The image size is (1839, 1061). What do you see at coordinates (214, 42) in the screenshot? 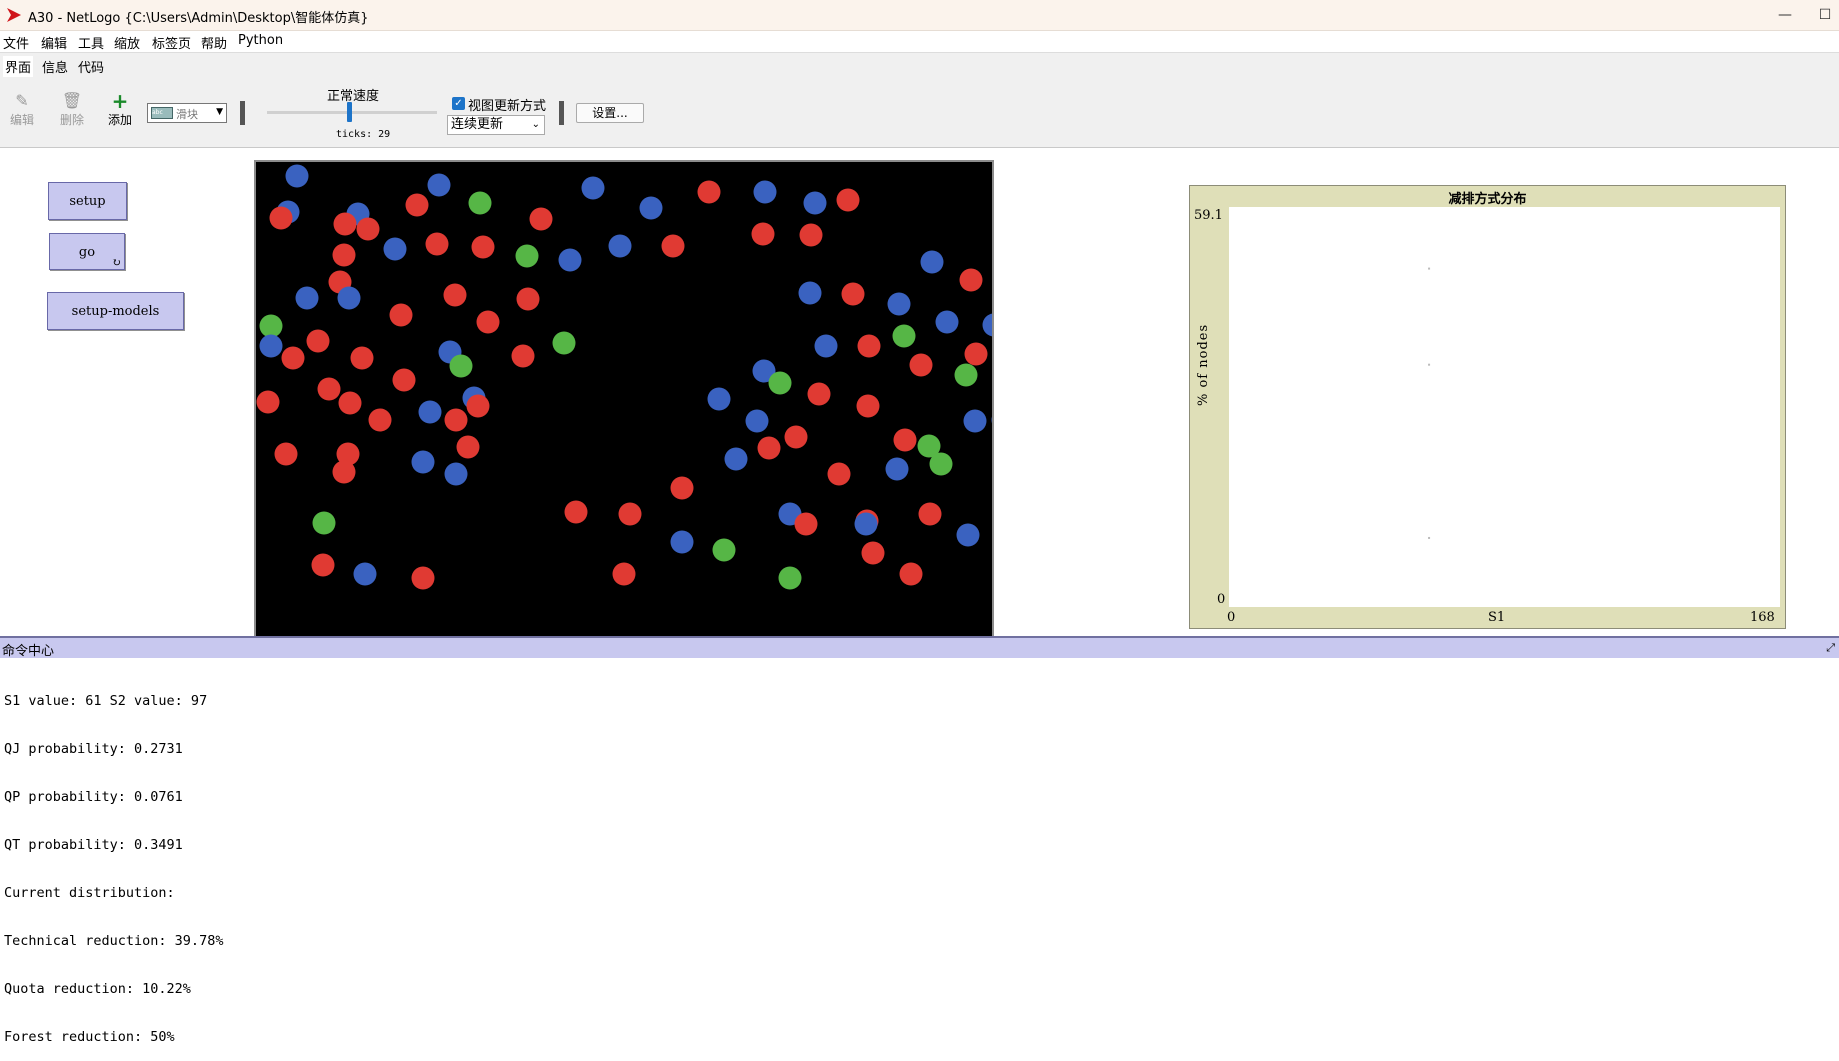
I see `menu-help: 帮助` at bounding box center [214, 42].